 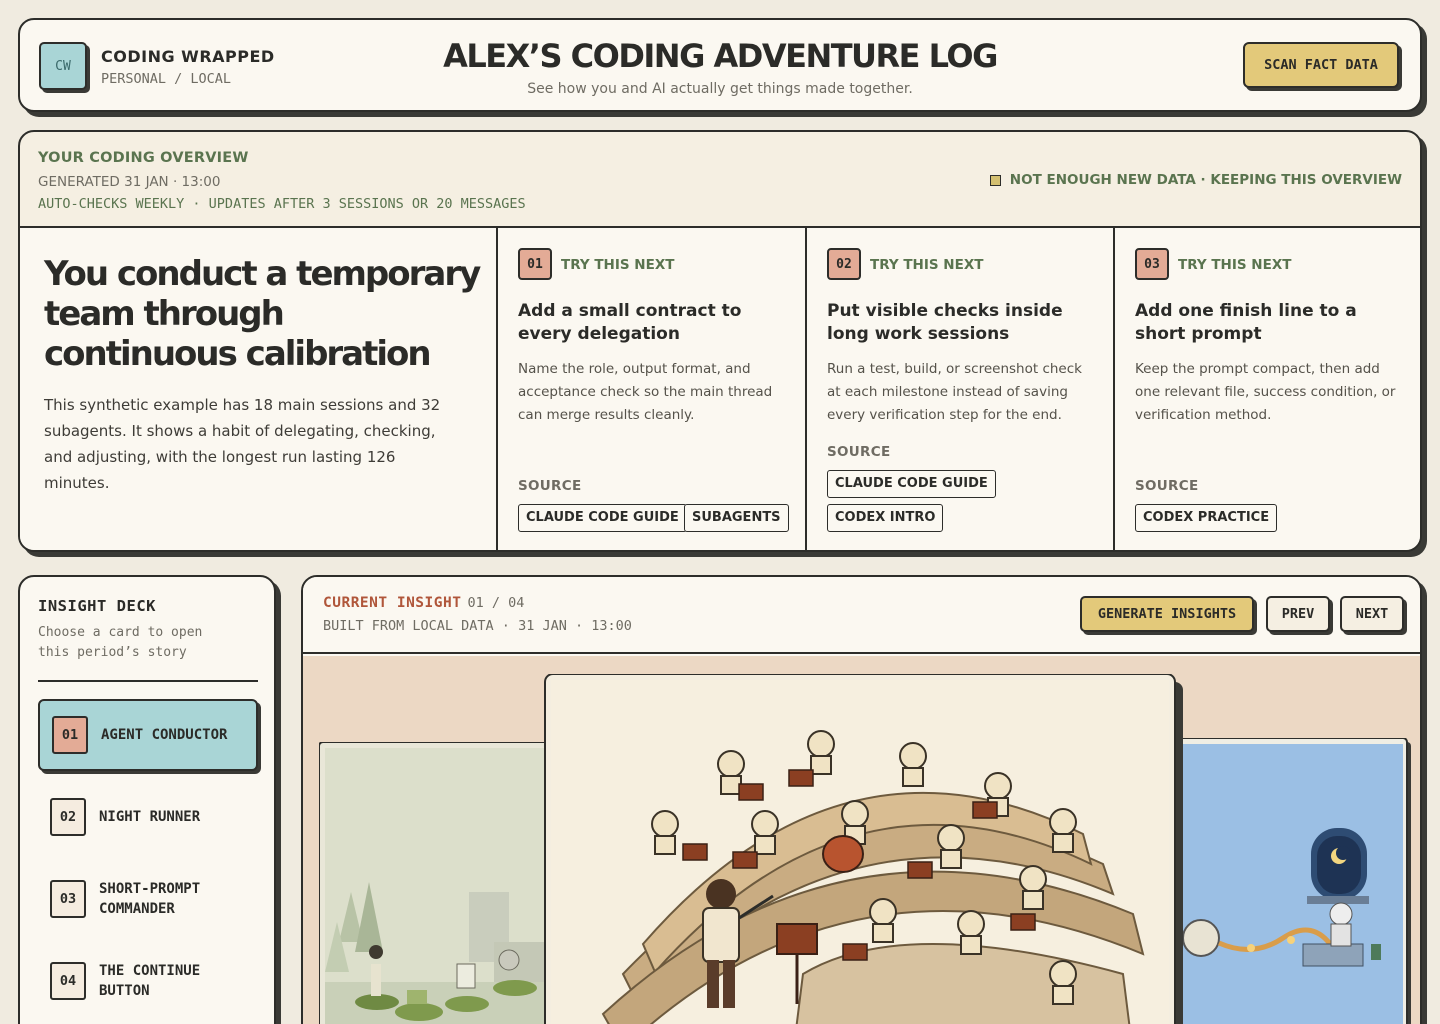 I want to click on insight-card-continue-image, so click(x=1288, y=881).